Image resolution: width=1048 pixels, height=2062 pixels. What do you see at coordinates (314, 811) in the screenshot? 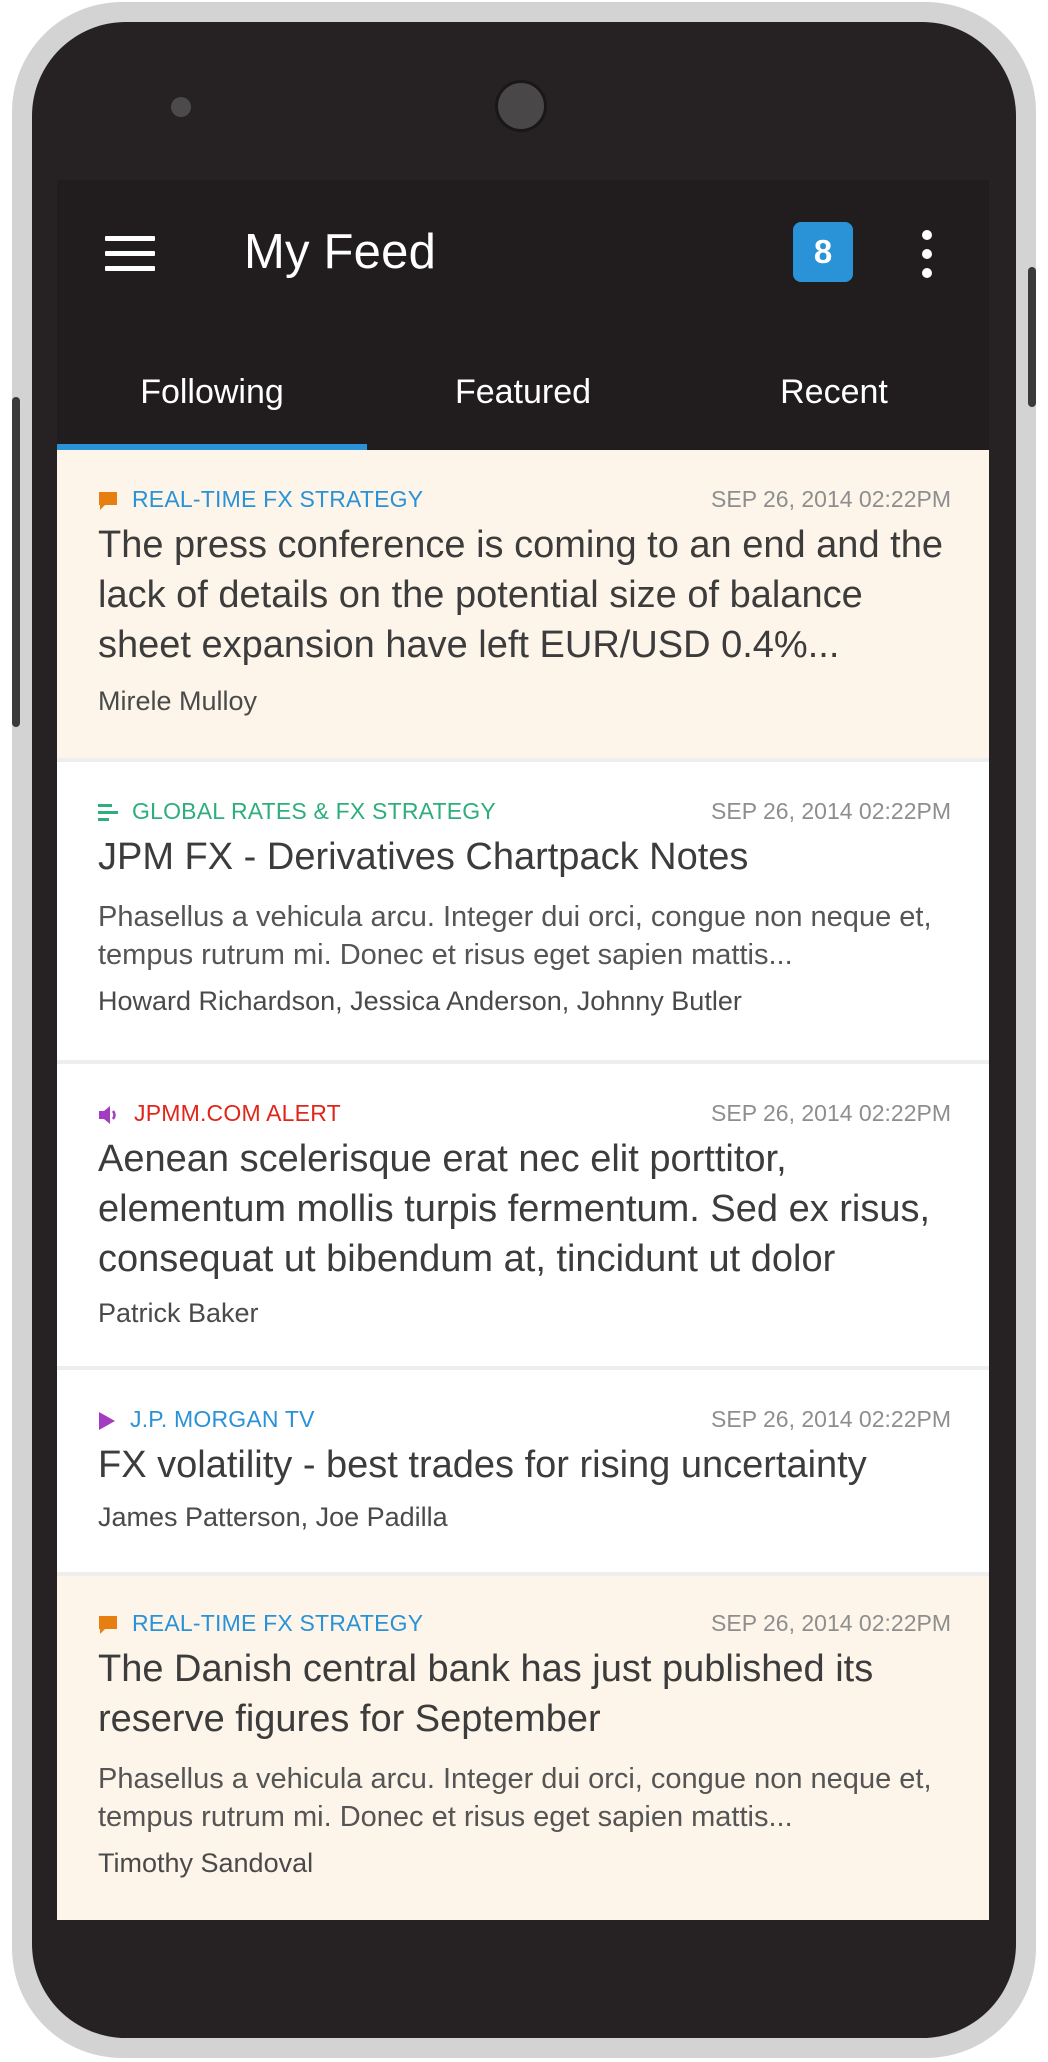
I see `category-label: GLOBAL RATES & FX STRATEGY` at bounding box center [314, 811].